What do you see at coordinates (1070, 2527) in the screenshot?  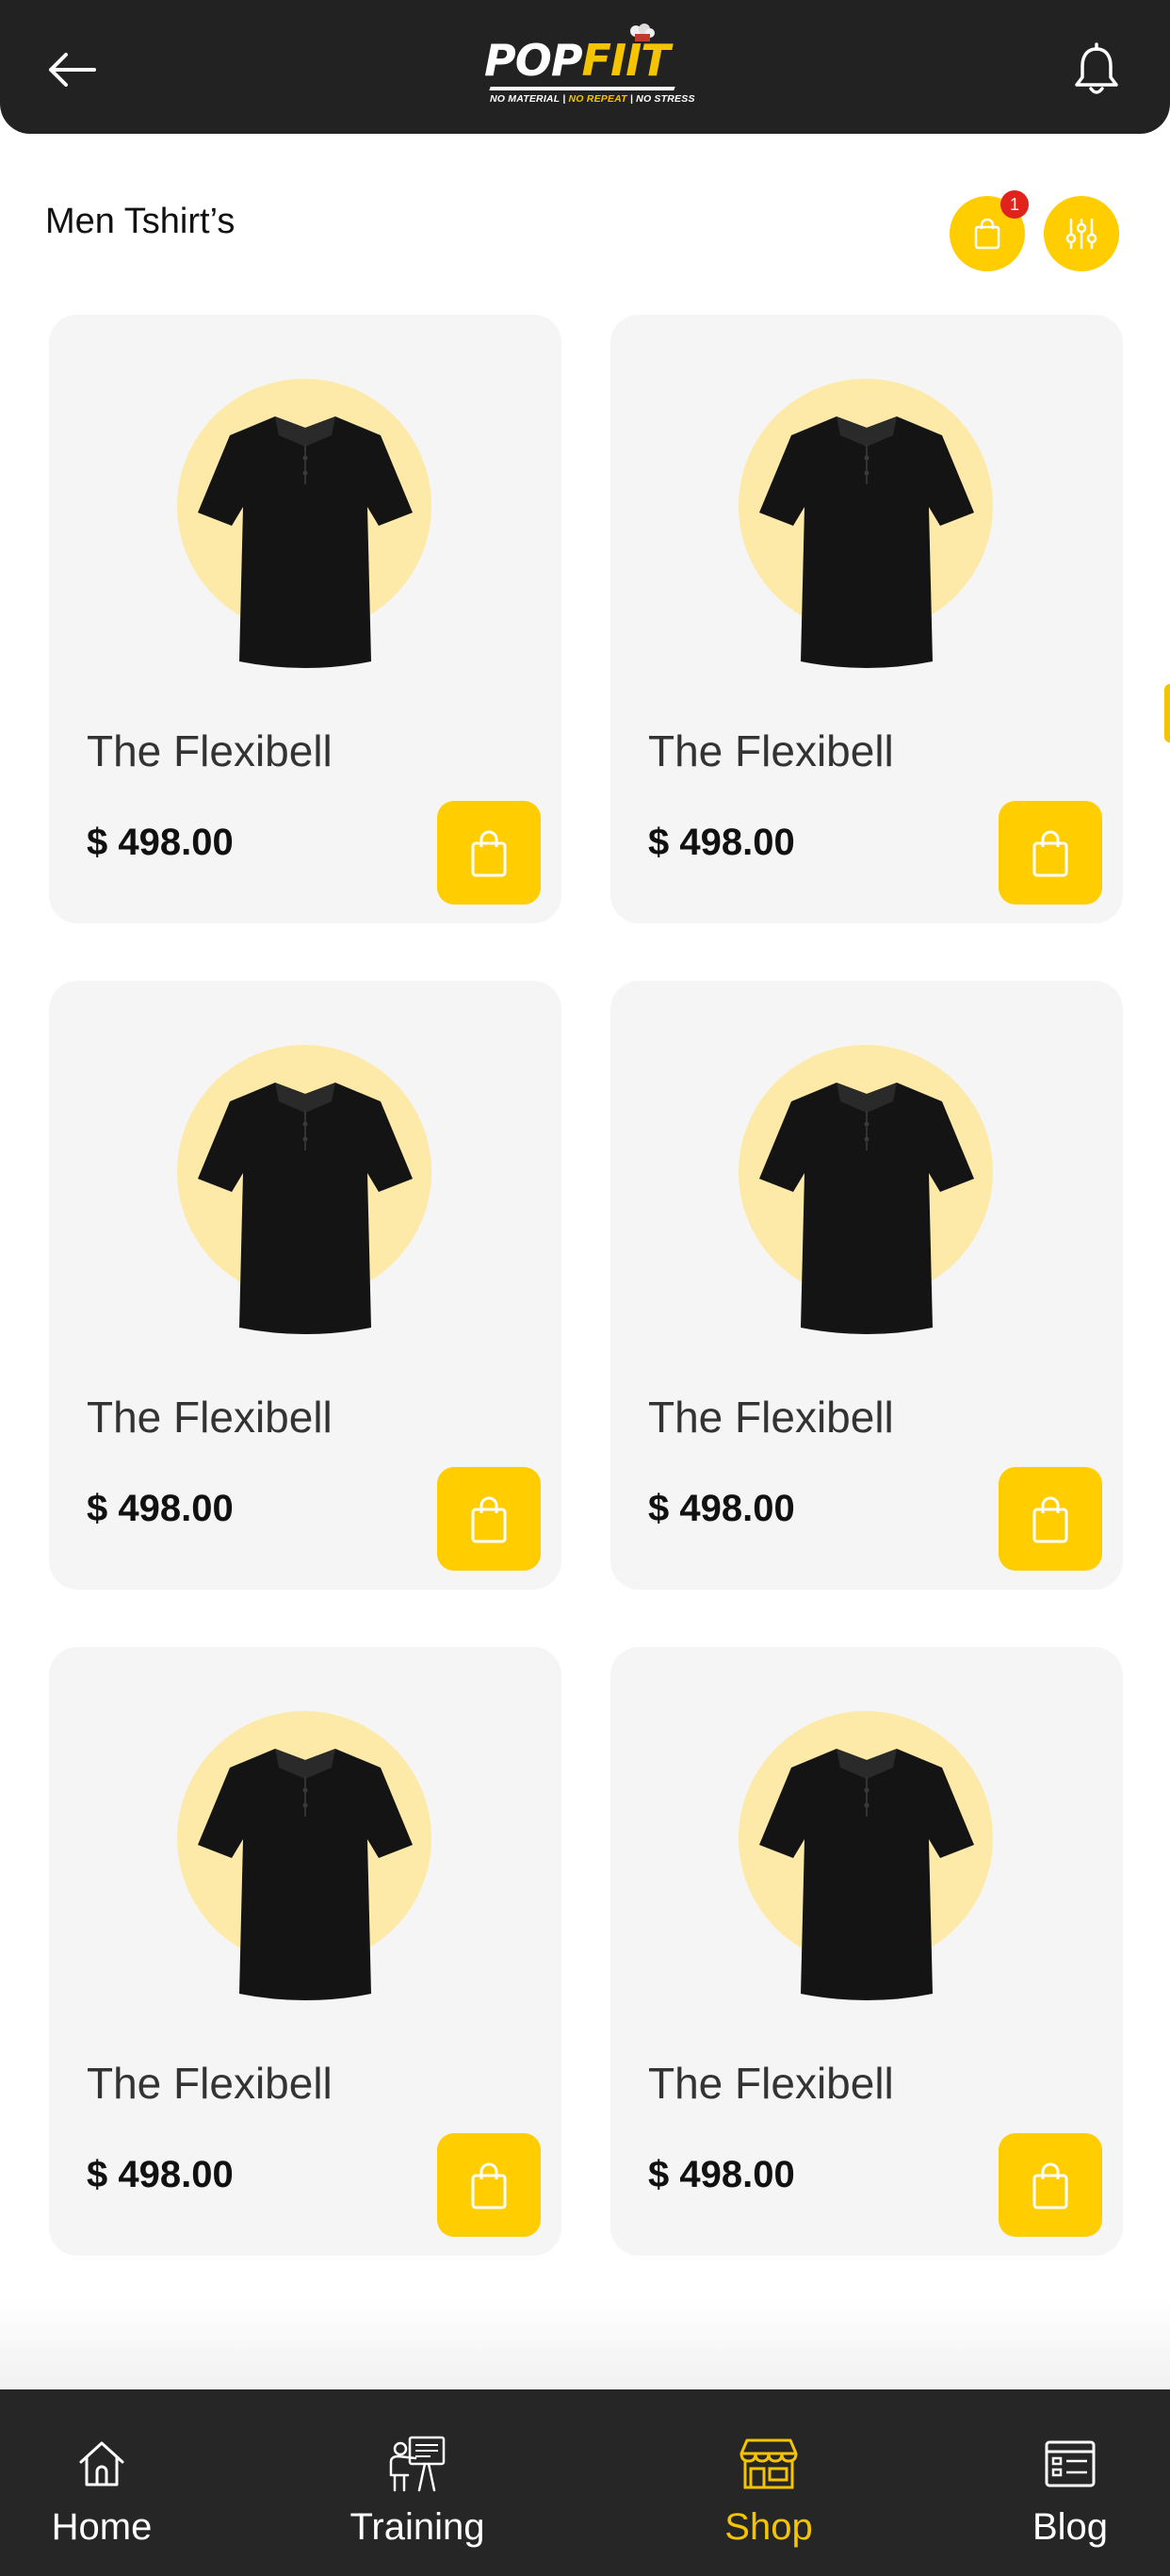 I see `nav-label: Blog` at bounding box center [1070, 2527].